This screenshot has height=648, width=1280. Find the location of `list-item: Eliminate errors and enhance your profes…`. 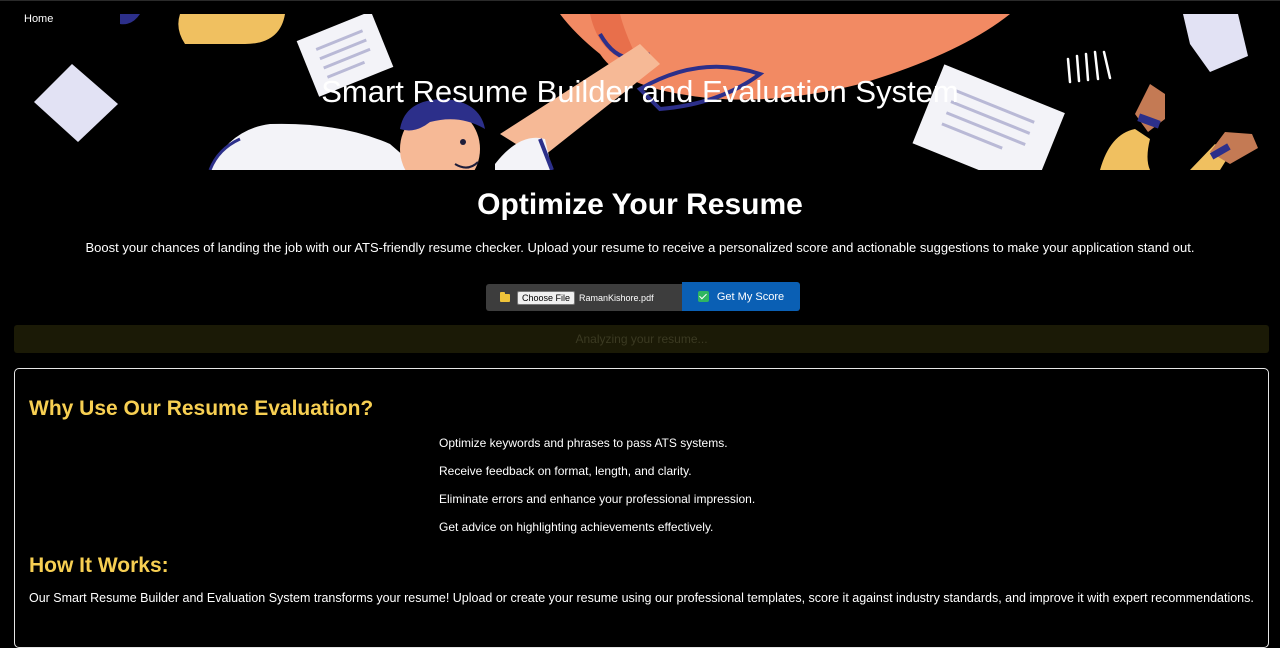

list-item: Eliminate errors and enhance your profes… is located at coordinates (597, 499).